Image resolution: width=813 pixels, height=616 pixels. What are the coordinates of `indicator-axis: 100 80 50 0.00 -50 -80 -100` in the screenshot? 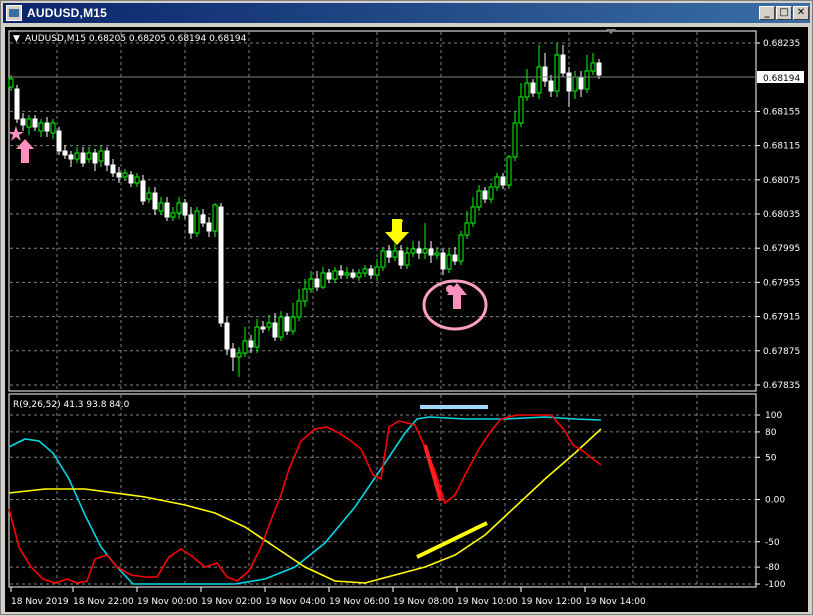 It's located at (771, 500).